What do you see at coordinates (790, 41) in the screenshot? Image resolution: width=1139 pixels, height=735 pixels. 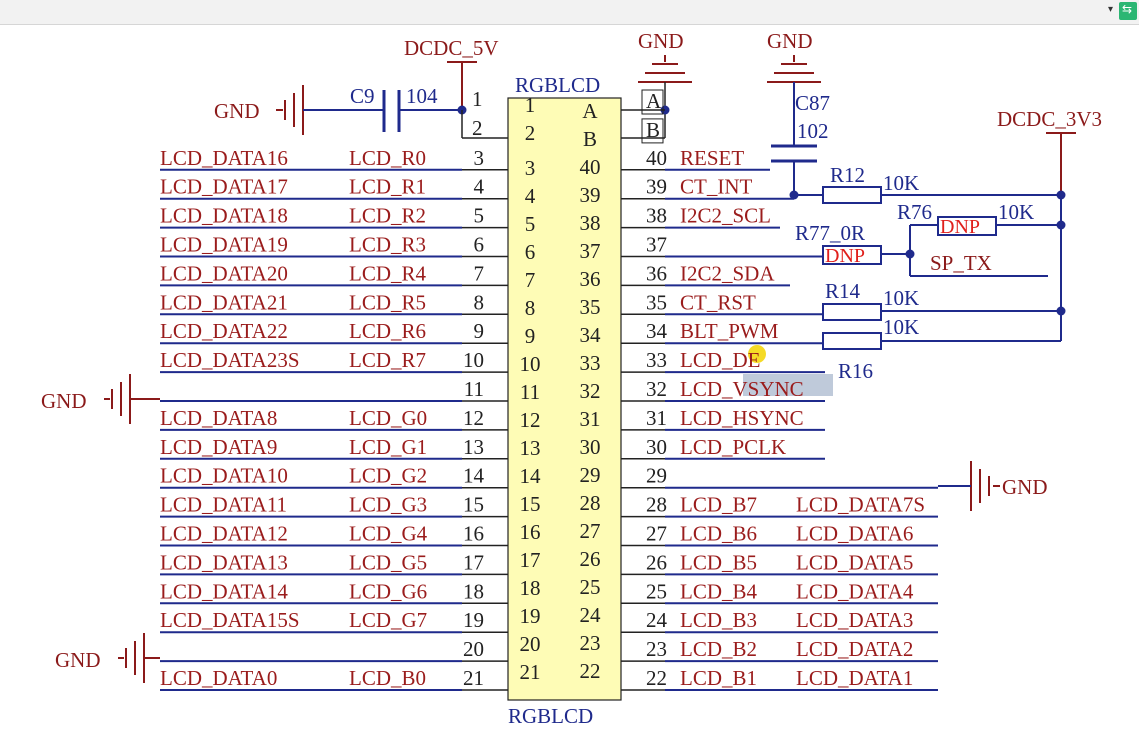 I see `gnd-label-b: GND` at bounding box center [790, 41].